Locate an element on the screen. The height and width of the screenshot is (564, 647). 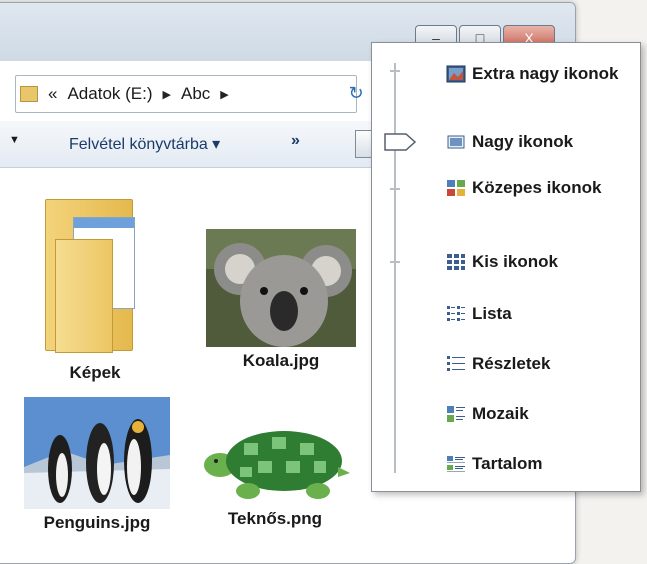
address-bar: « Adatok (E:) ▶ Abc ▶ is located at coordinates (186, 94).